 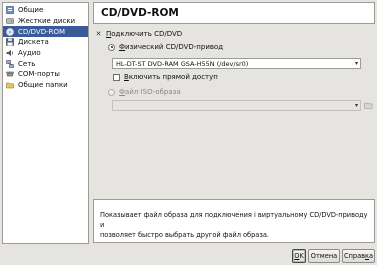 I want to click on open-iso-file-button, so click(x=368, y=105).